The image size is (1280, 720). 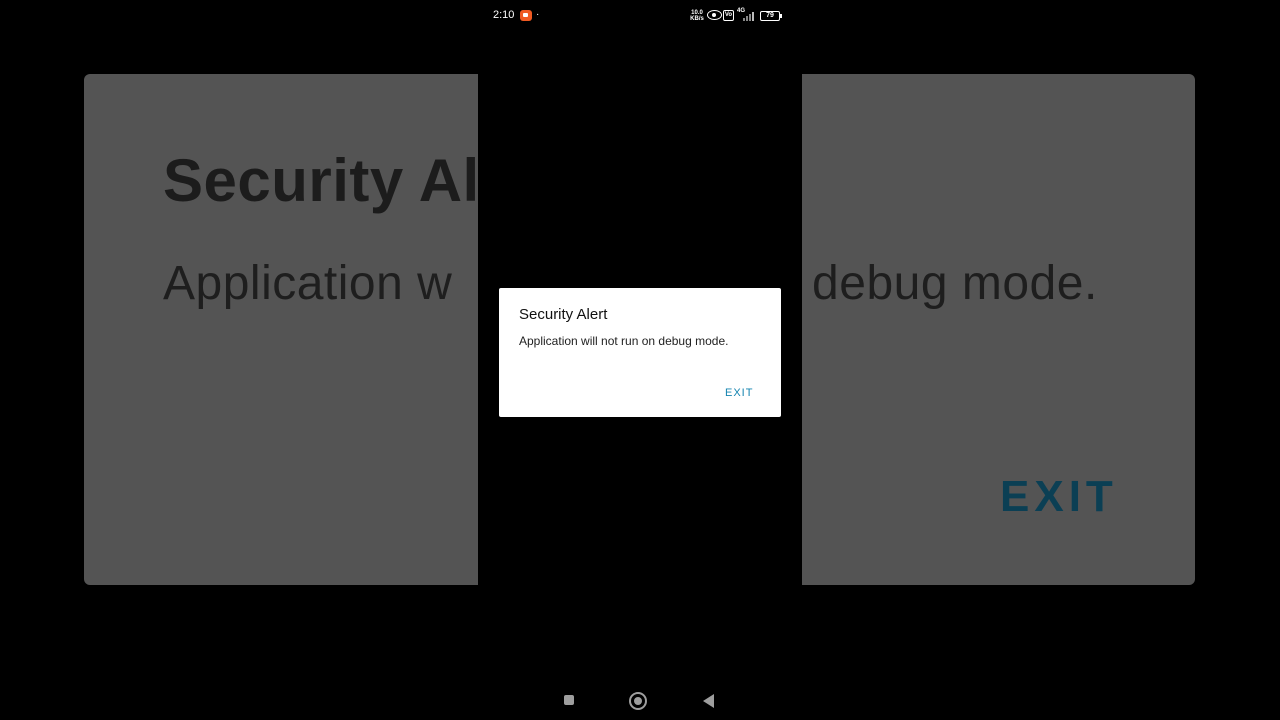 I want to click on signal-bars-icon, so click(x=751, y=16).